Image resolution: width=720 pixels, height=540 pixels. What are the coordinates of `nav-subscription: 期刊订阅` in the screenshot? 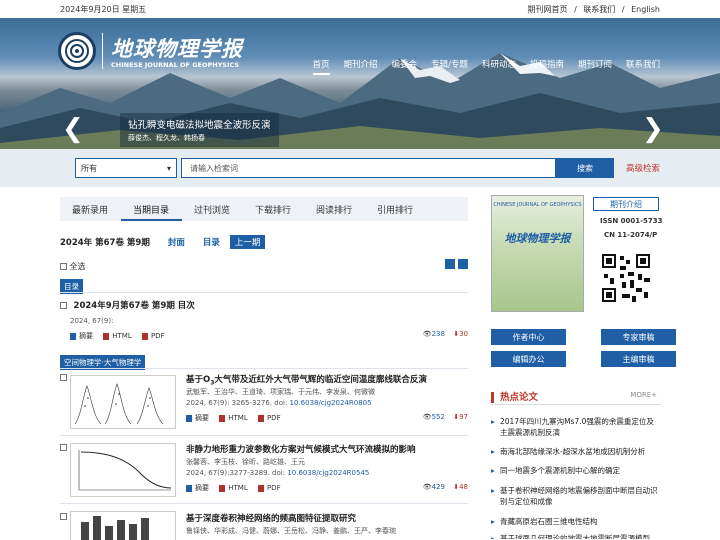 It's located at (595, 66).